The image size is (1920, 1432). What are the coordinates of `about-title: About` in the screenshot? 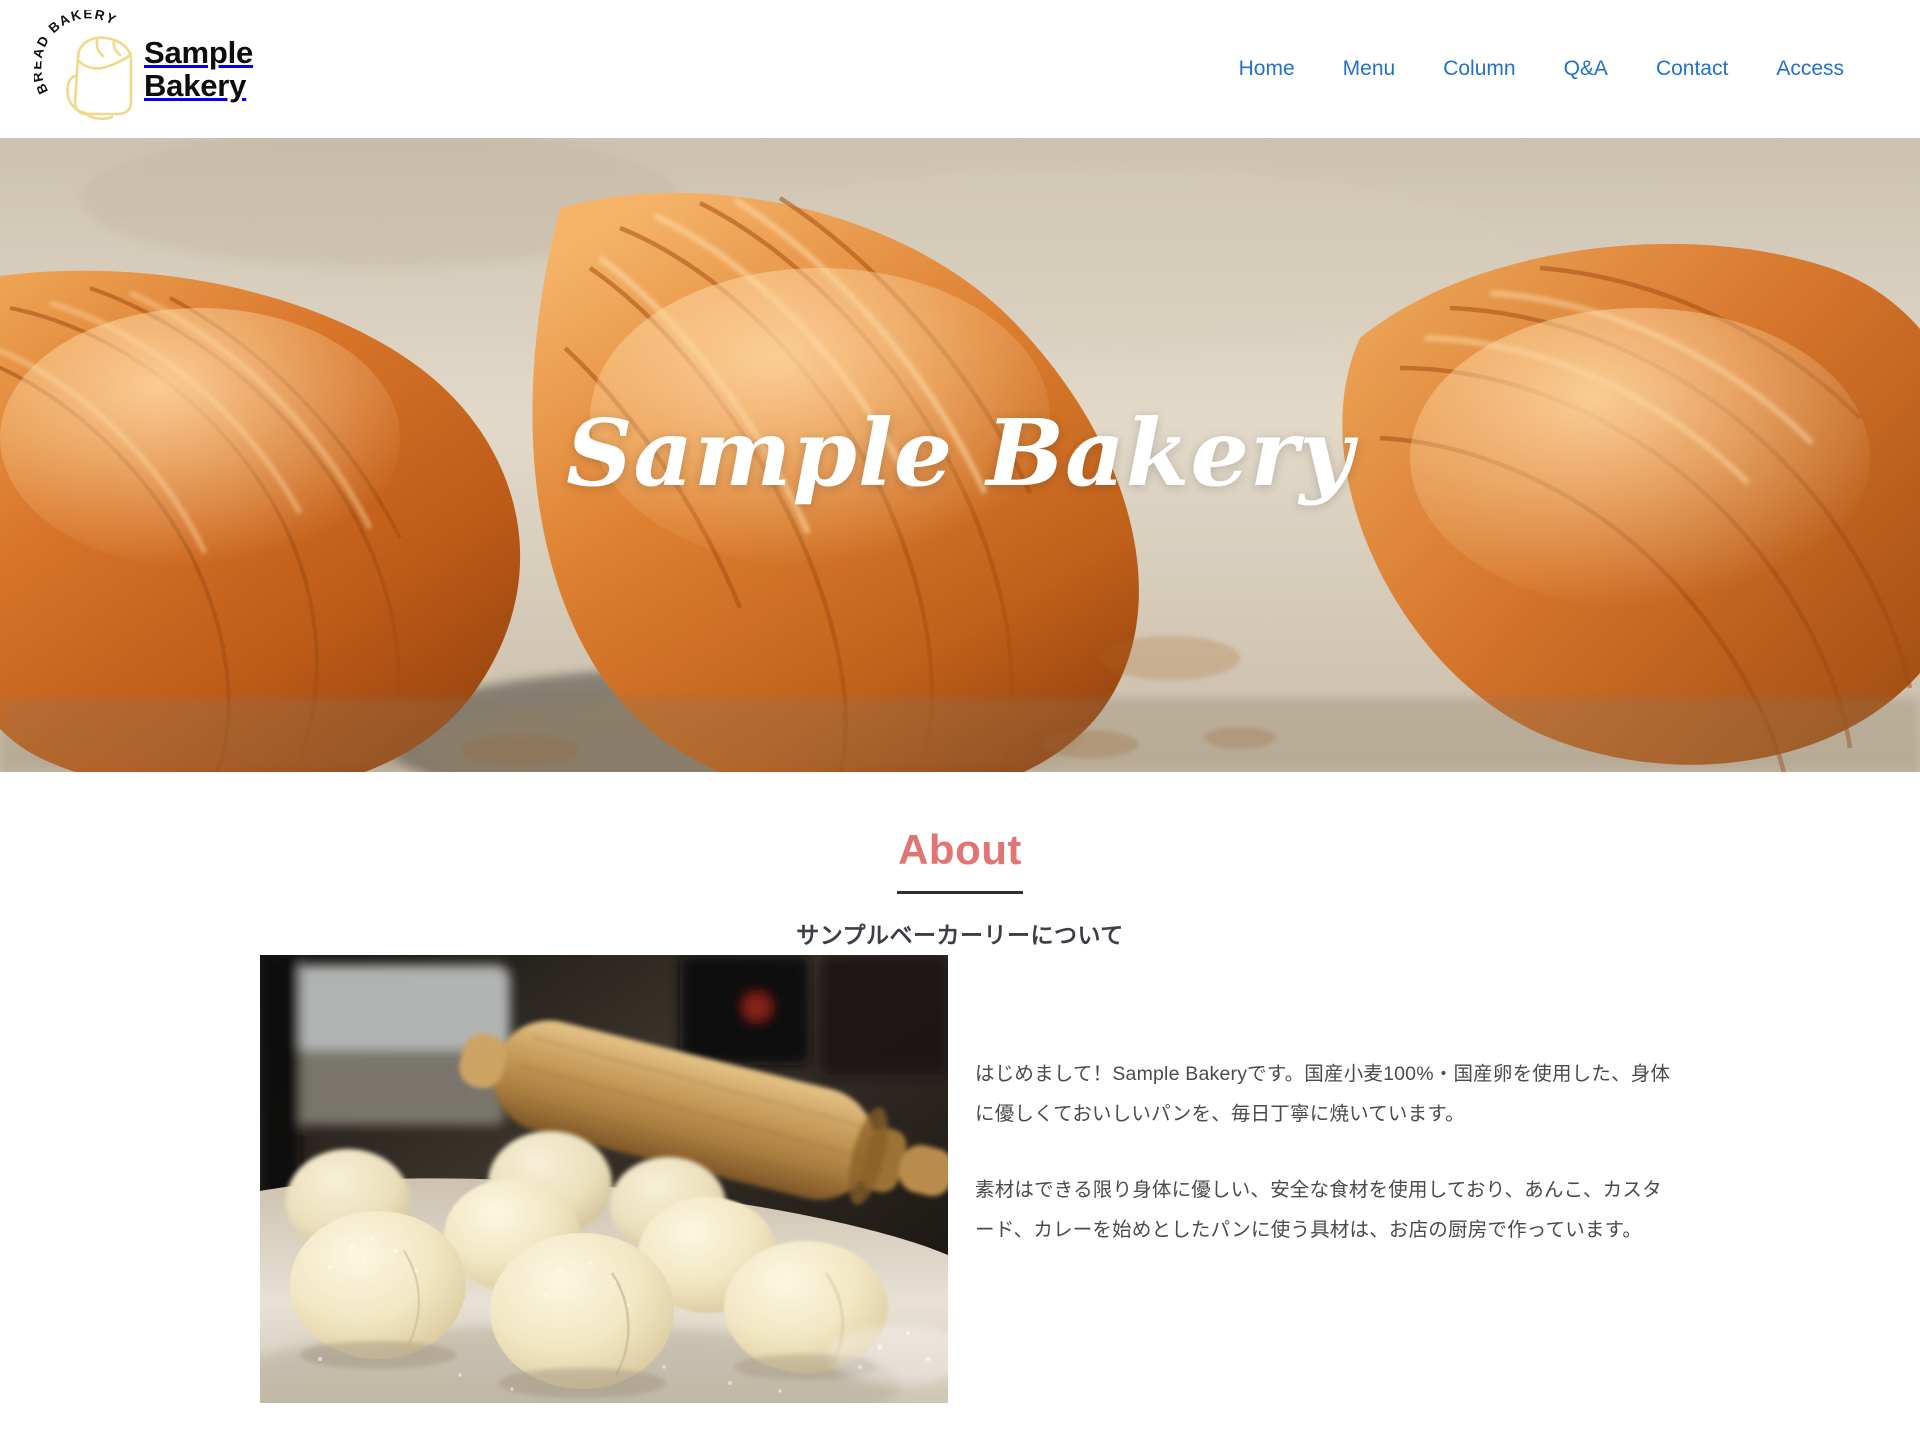 It's located at (960, 849).